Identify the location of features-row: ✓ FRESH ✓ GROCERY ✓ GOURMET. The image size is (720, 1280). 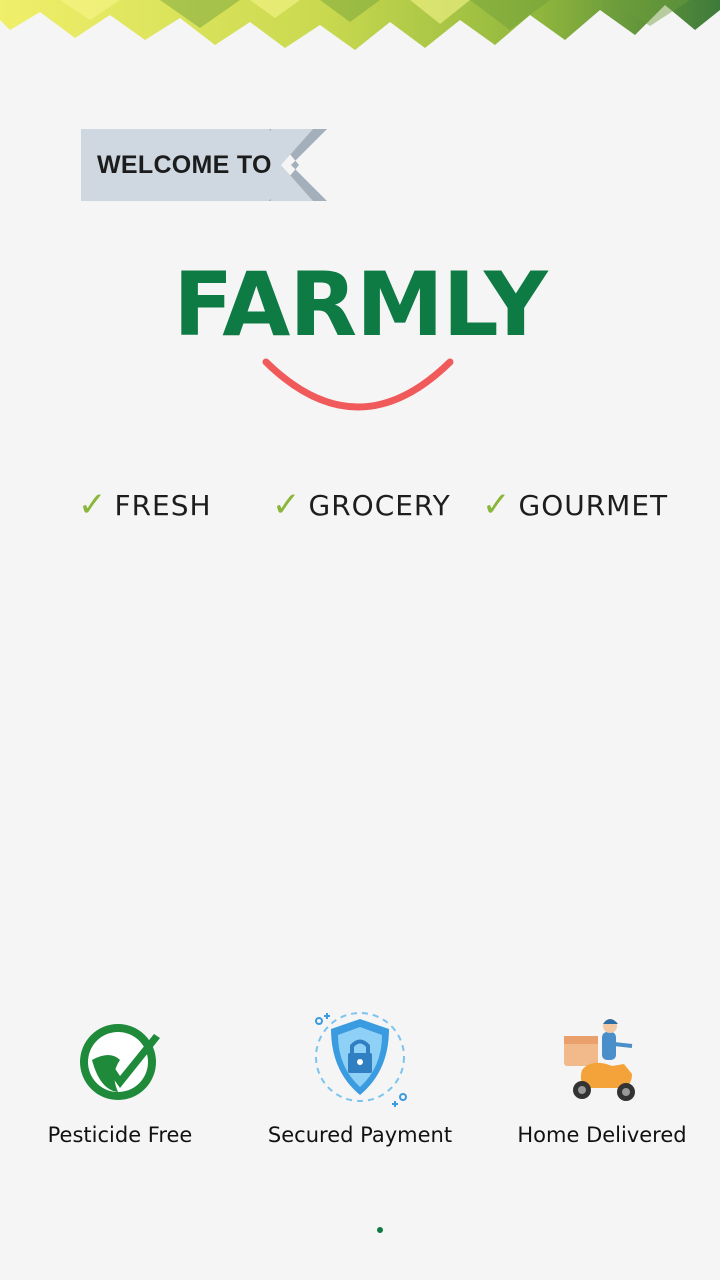
(360, 505).